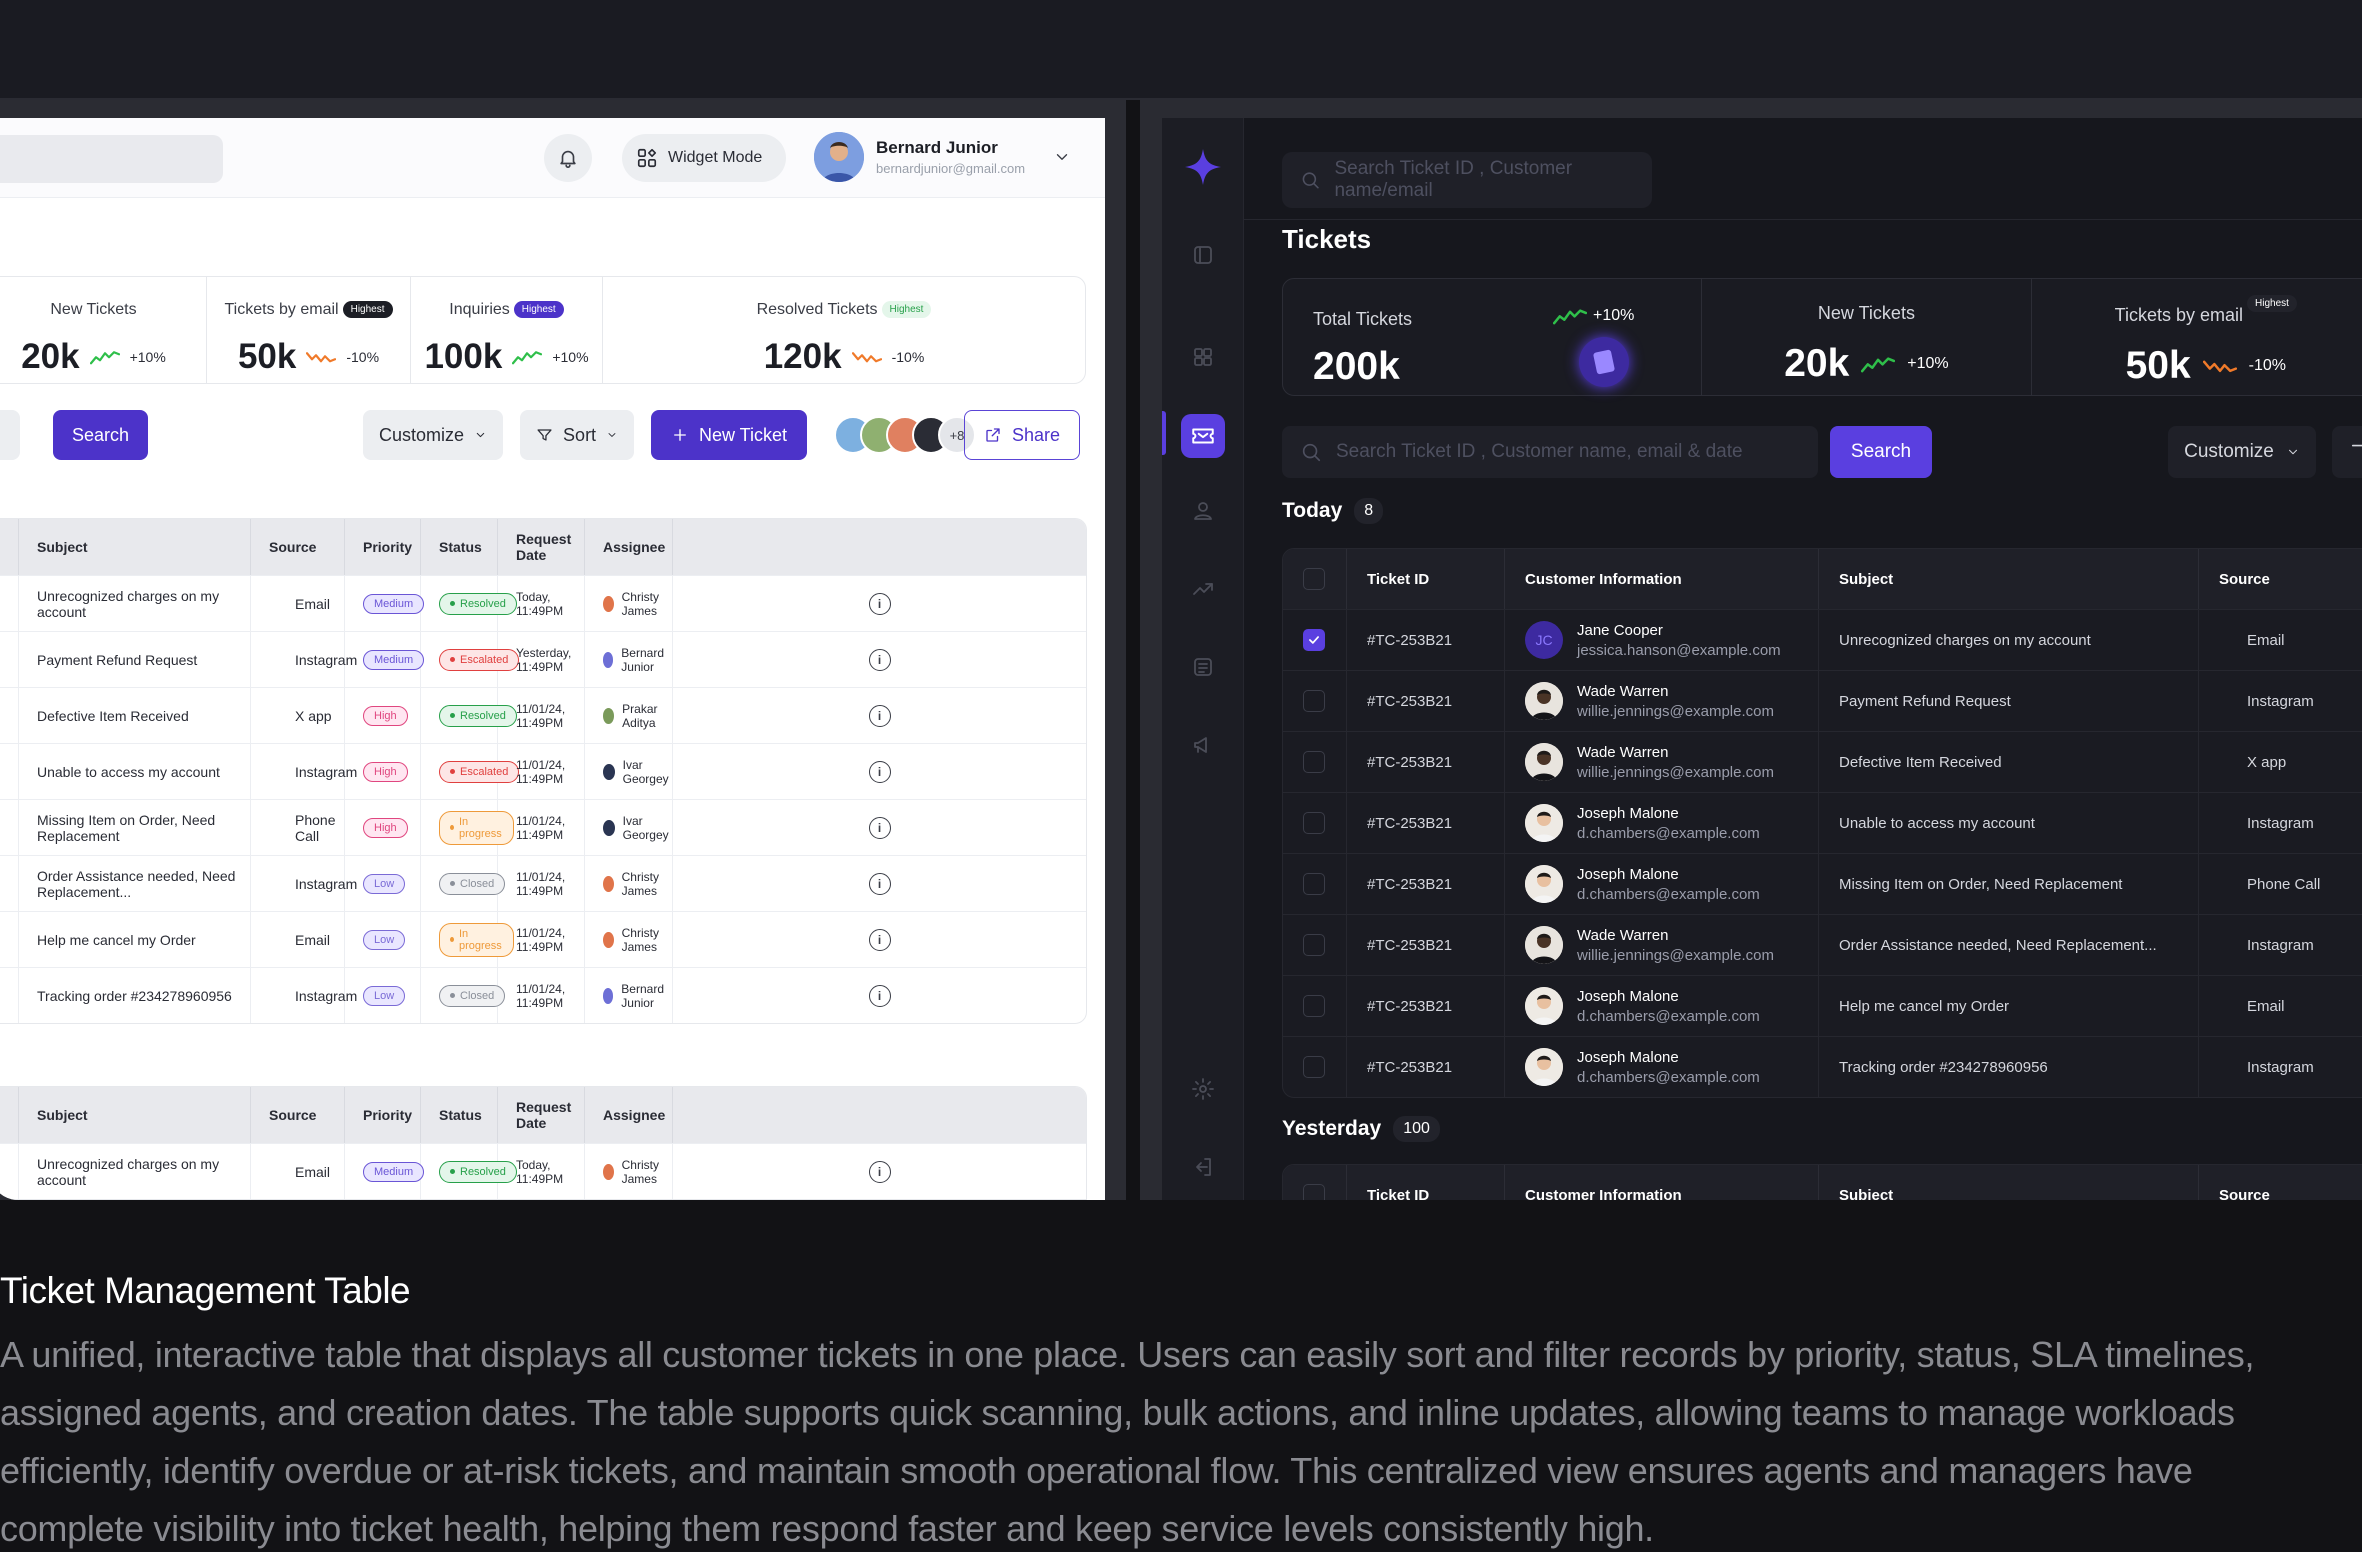 The width and height of the screenshot is (2362, 1552). I want to click on sidebar-item-settings, so click(1203, 1089).